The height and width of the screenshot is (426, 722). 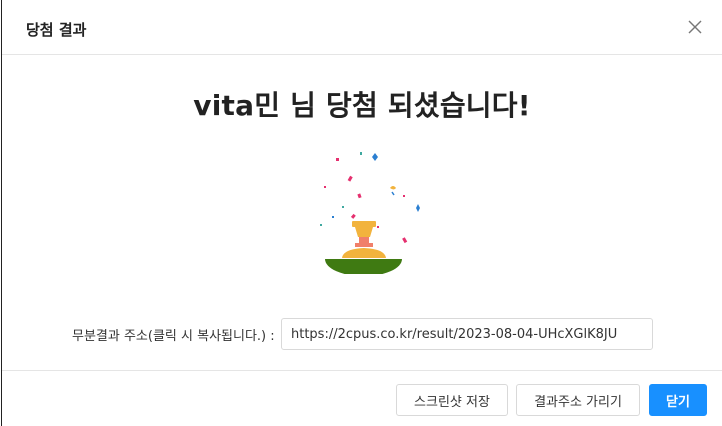 What do you see at coordinates (578, 400) in the screenshot?
I see `hide-result-url-button: 결과주소 가리기` at bounding box center [578, 400].